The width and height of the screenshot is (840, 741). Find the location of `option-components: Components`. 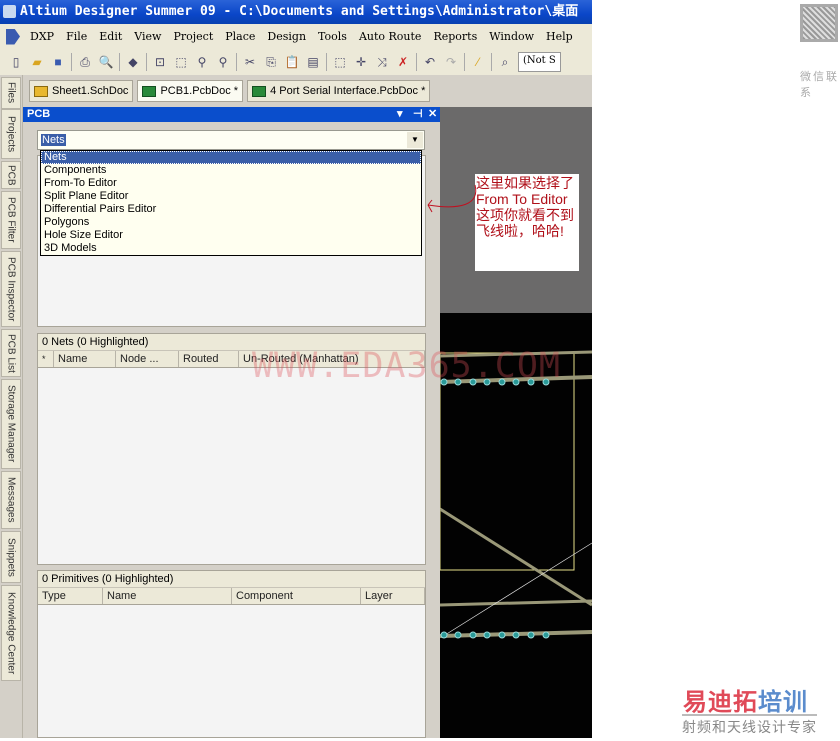

option-components: Components is located at coordinates (231, 170).